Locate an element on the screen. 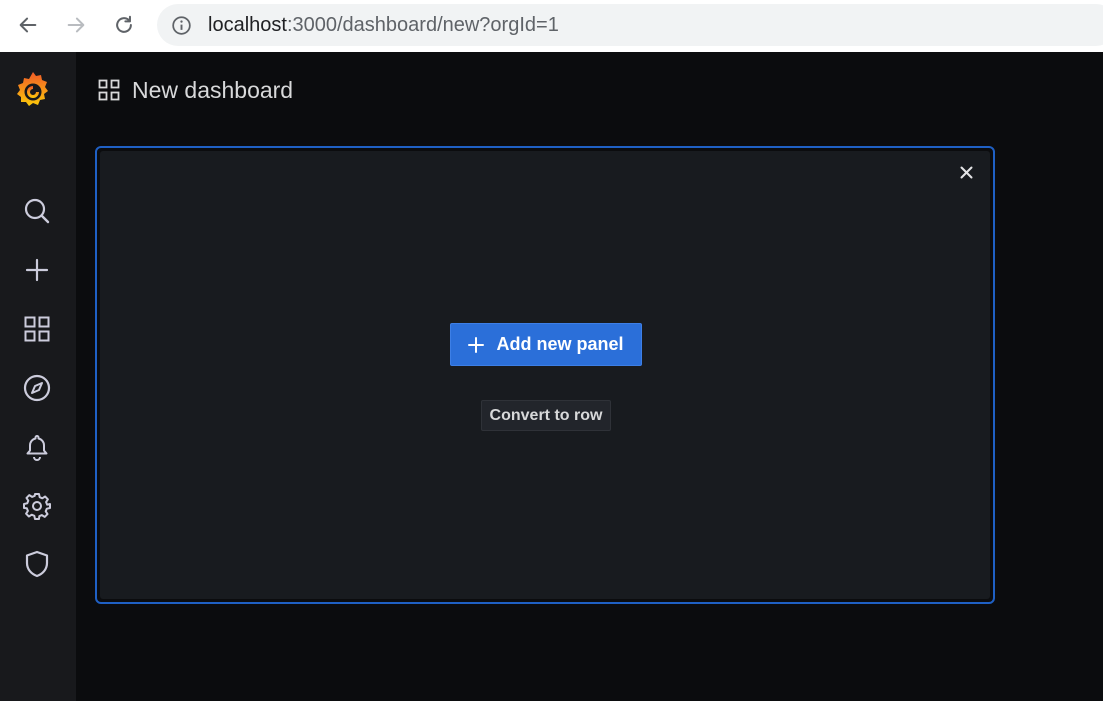  browser-toolbar: localhost:3000/dashboard/new?orgId=1 is located at coordinates (551, 26).